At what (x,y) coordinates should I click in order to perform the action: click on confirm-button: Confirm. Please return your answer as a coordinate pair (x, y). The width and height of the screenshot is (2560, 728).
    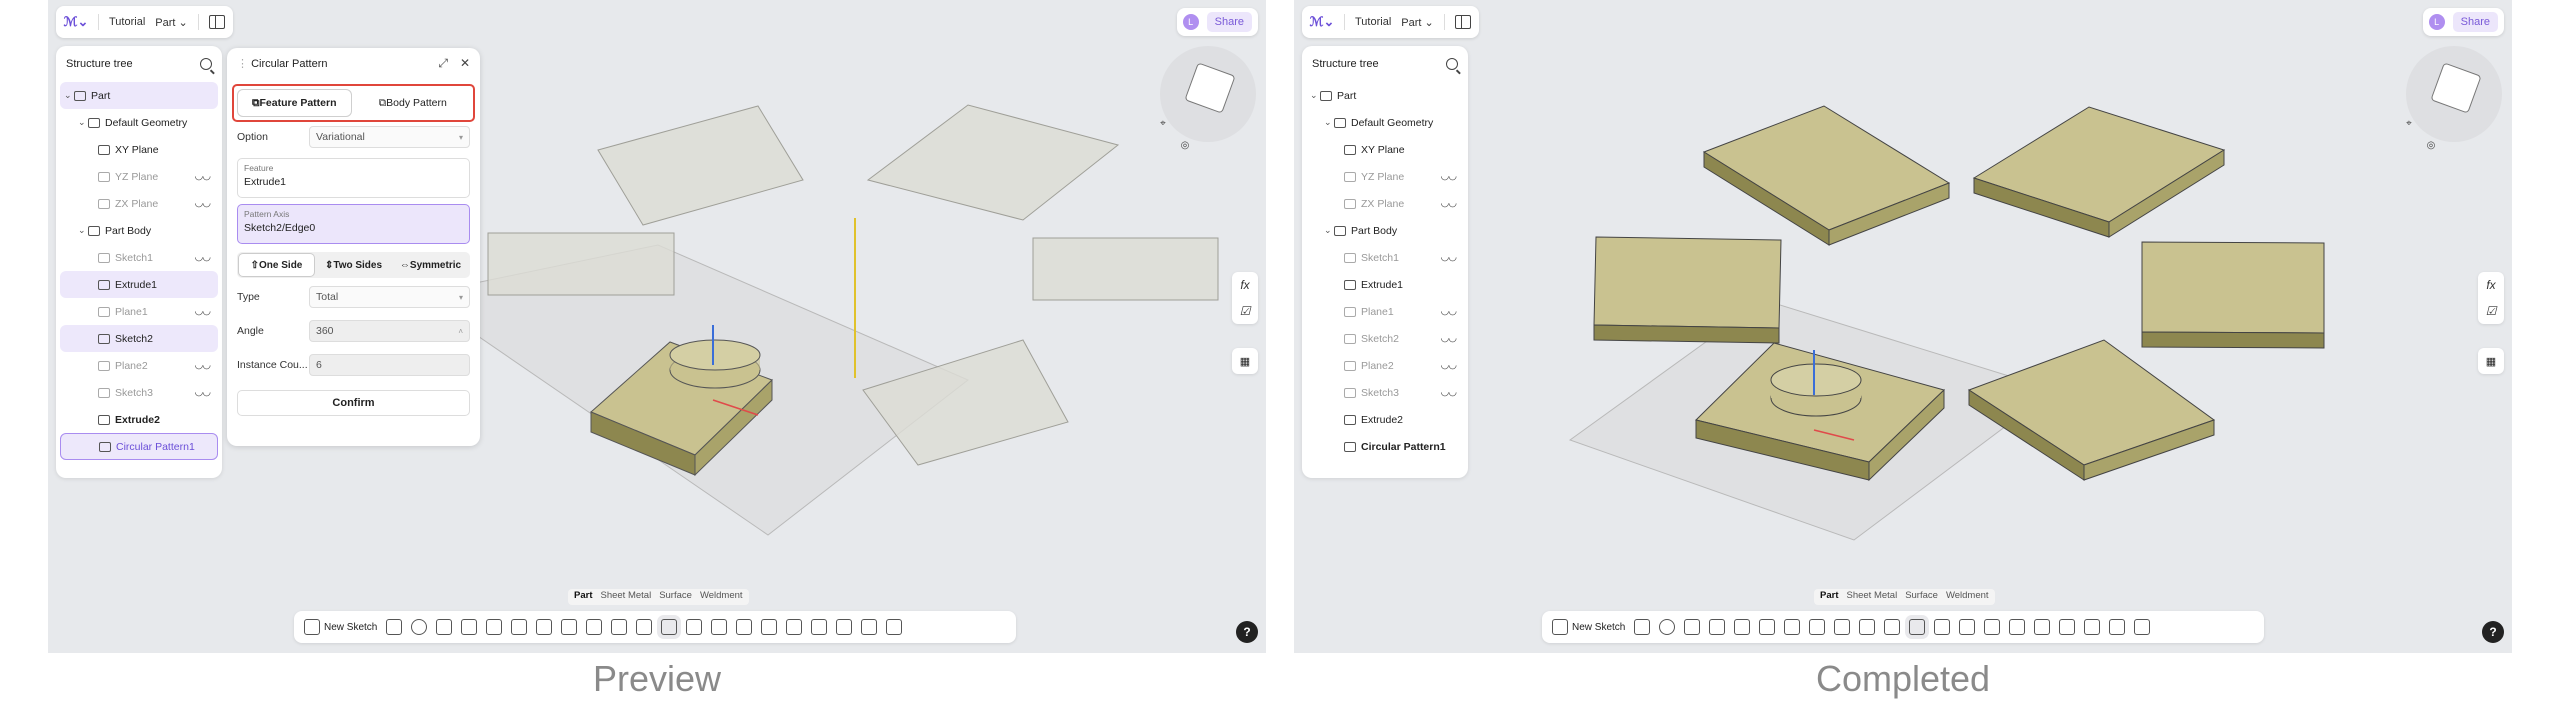
    Looking at the image, I should click on (353, 403).